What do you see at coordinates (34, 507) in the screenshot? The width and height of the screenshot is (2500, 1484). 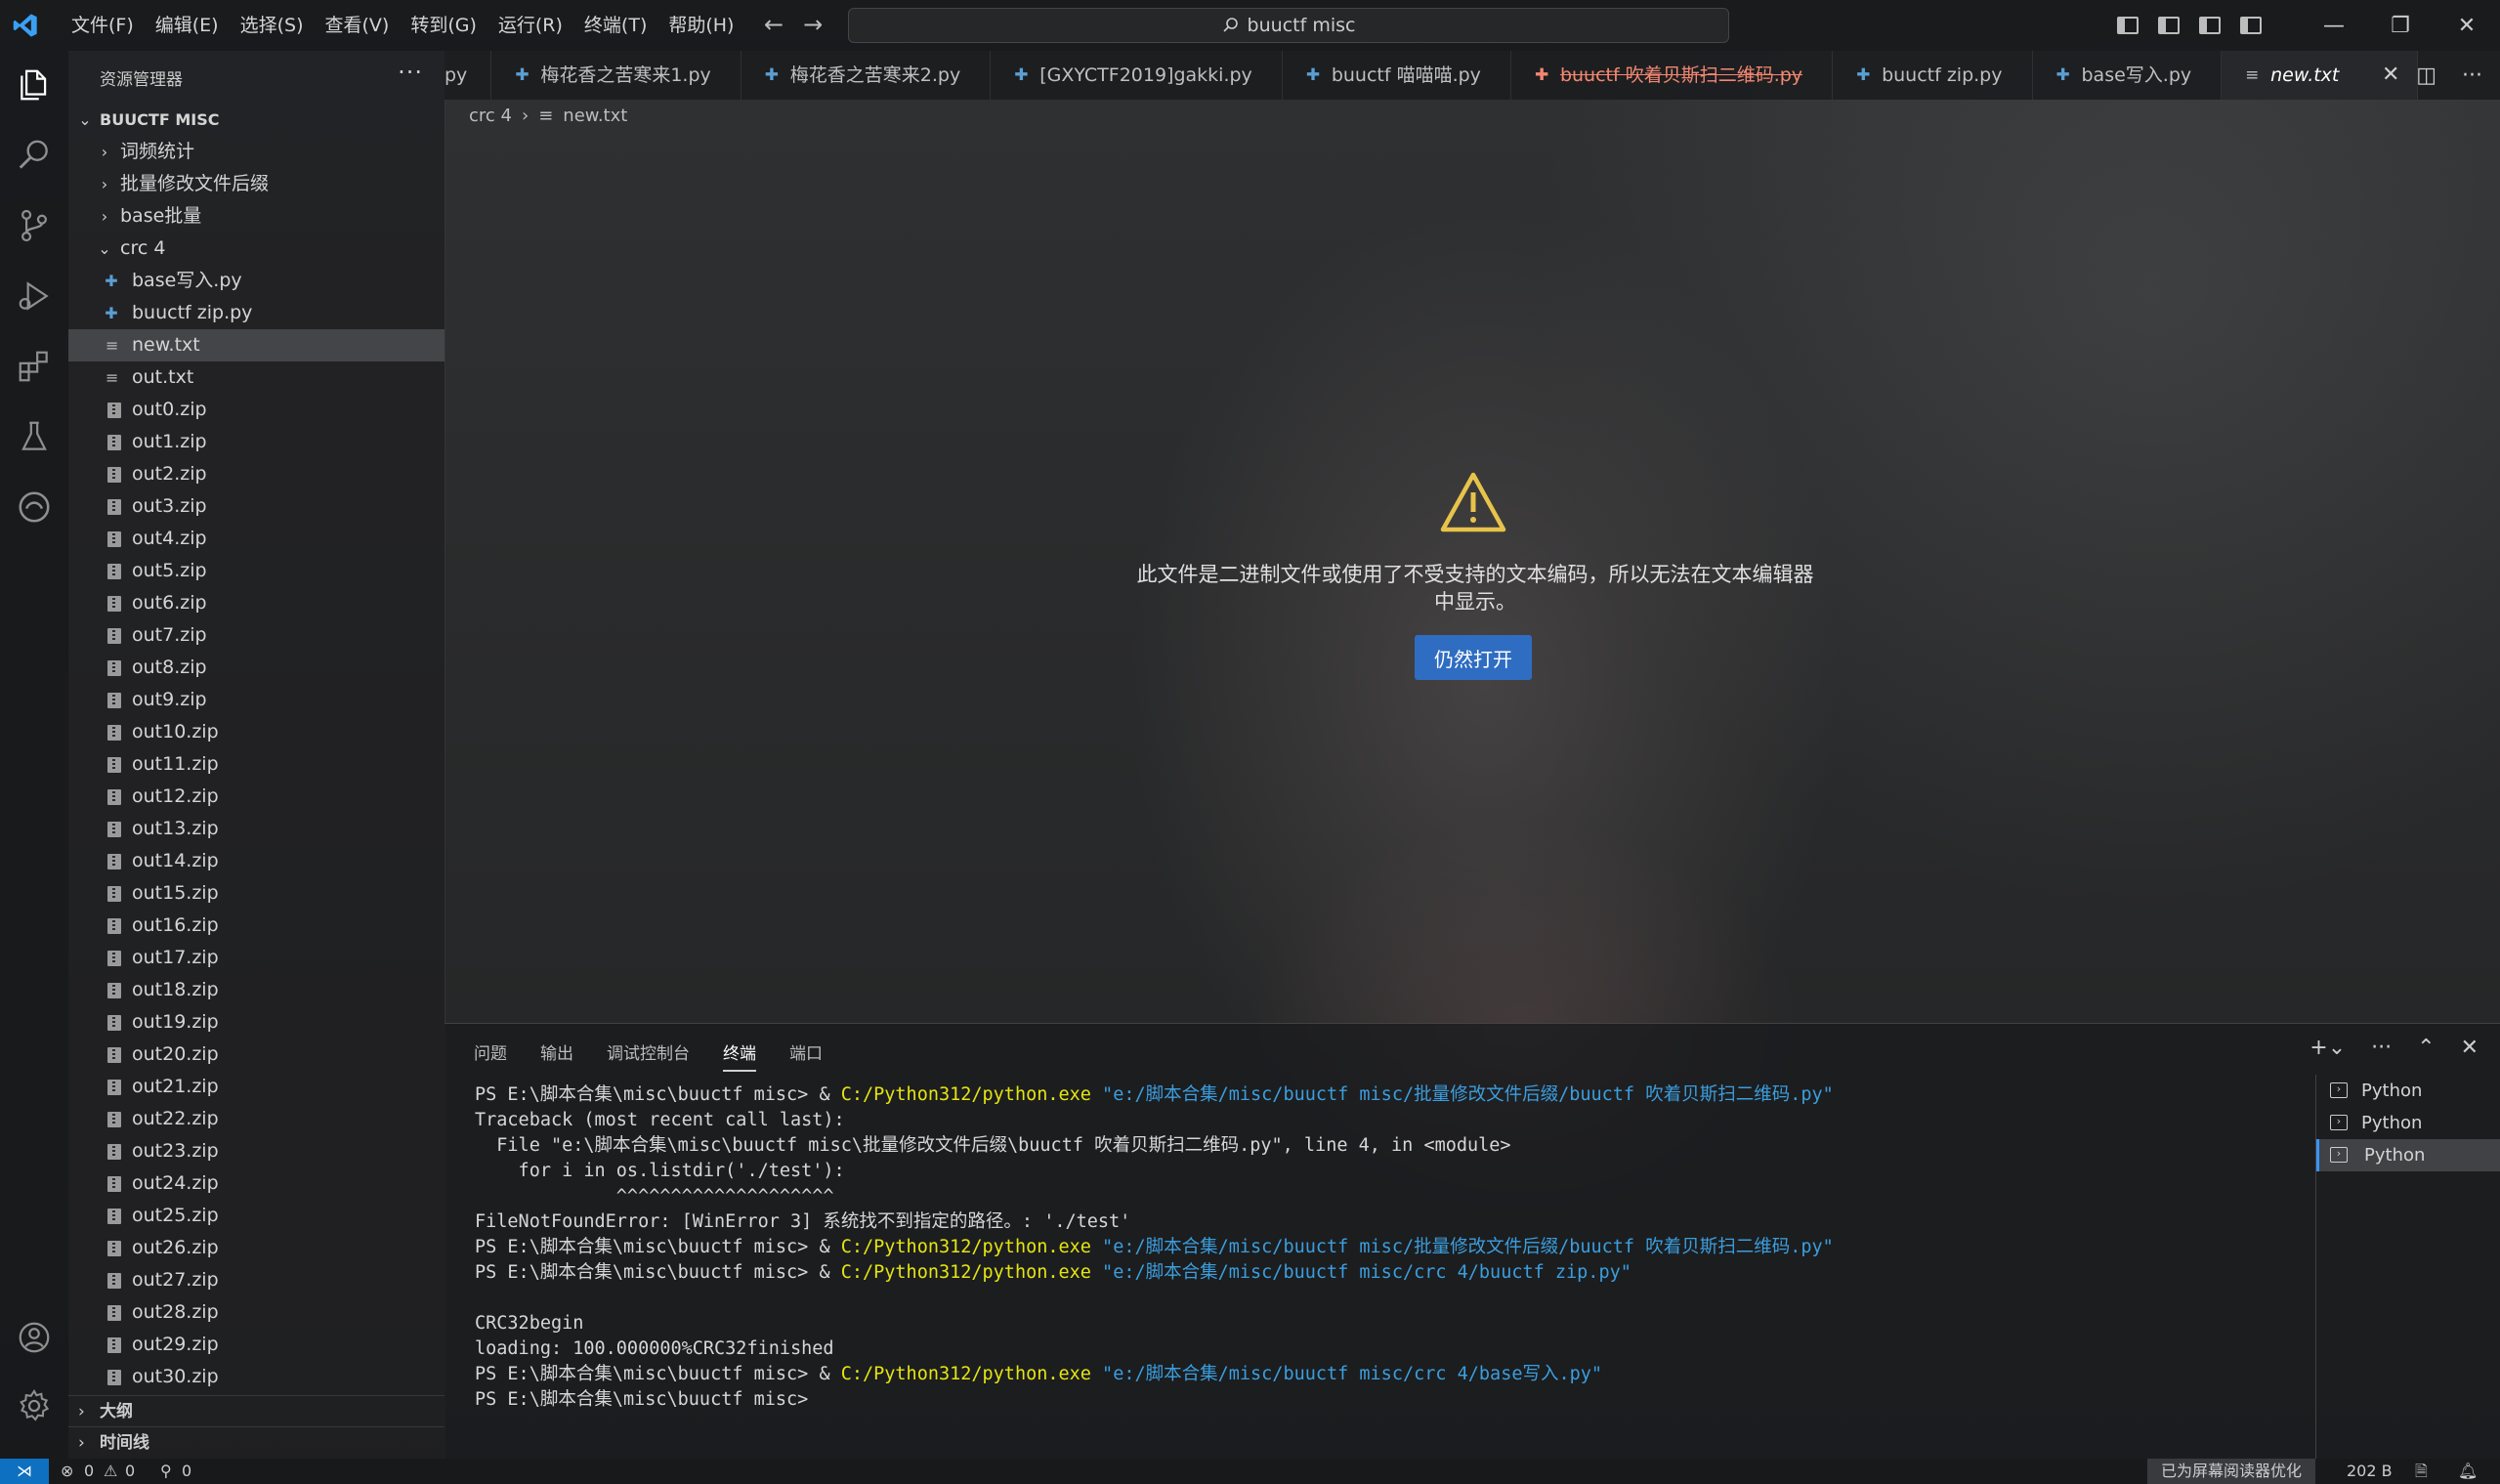 I see `remote-explorer-icon` at bounding box center [34, 507].